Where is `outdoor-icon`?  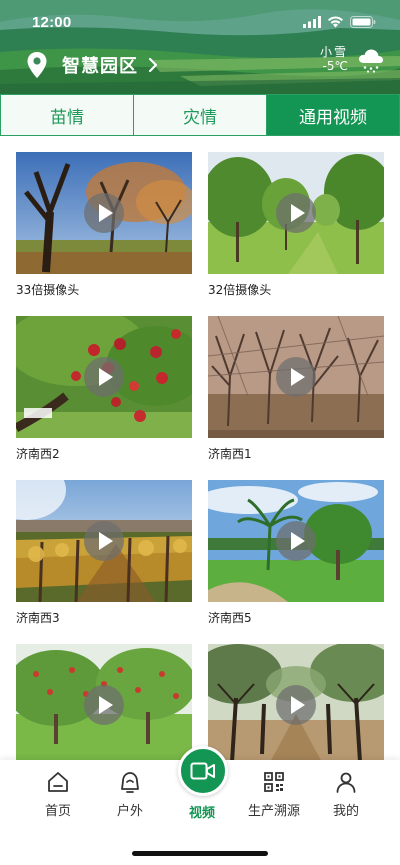
outdoor-icon is located at coordinates (130, 782).